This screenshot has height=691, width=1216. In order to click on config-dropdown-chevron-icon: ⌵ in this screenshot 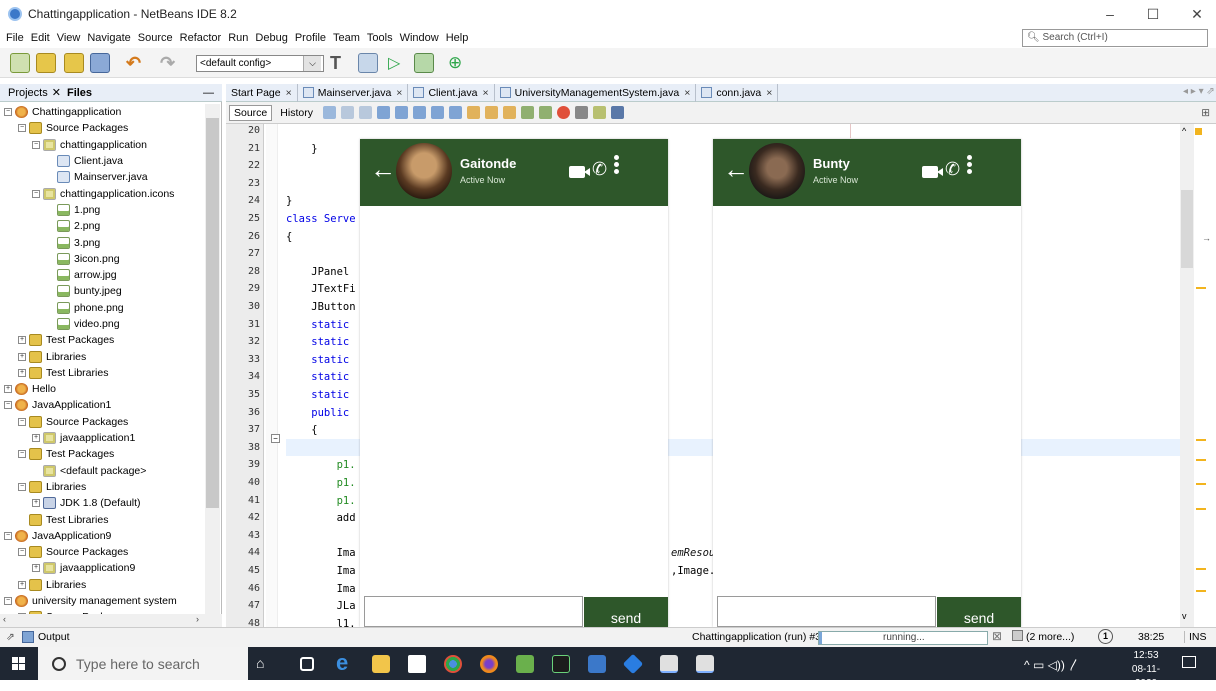, I will do `click(312, 63)`.